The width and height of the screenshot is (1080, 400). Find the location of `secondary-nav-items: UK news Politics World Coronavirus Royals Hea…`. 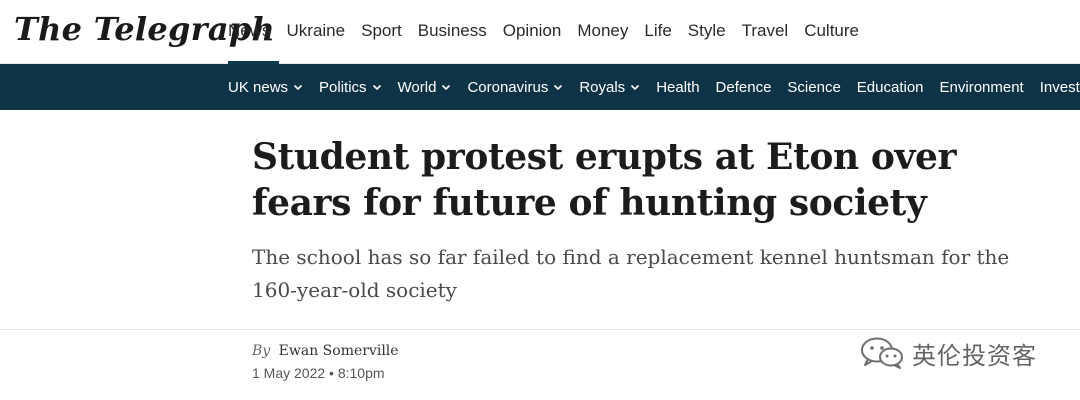

secondary-nav-items: UK news Politics World Coronavirus Royals Hea… is located at coordinates (654, 87).